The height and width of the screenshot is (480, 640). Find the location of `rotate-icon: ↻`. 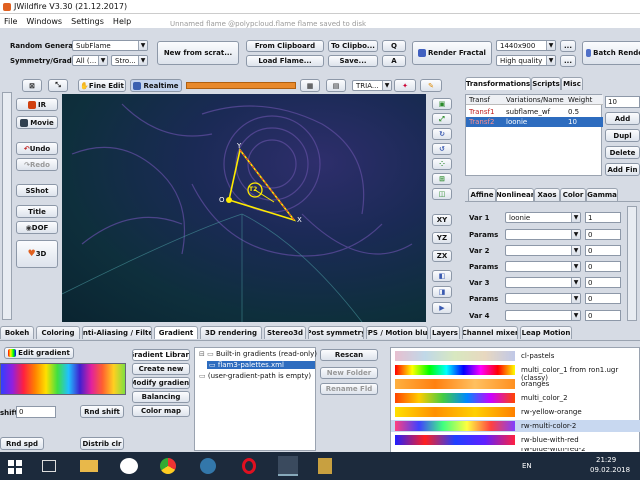

rotate-icon: ↻ is located at coordinates (442, 134).